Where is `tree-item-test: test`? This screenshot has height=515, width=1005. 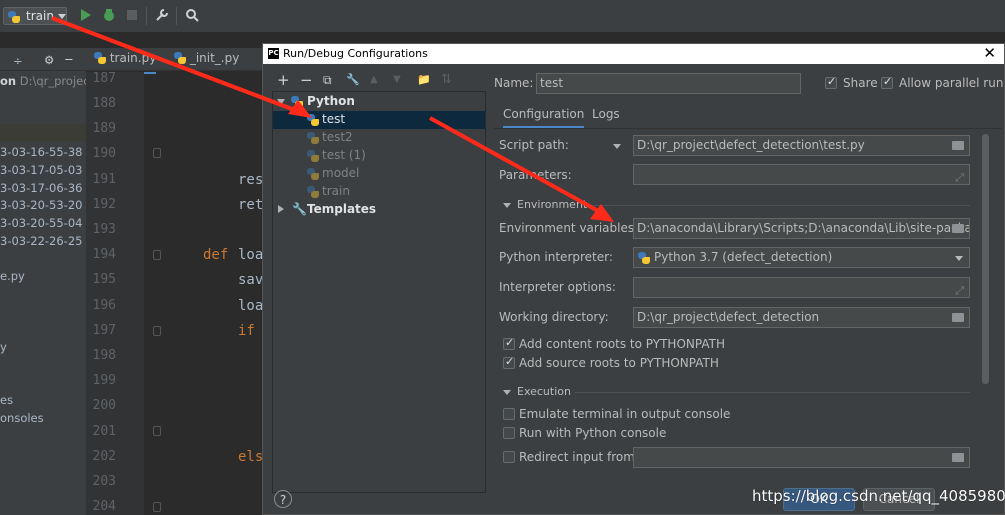 tree-item-test: test is located at coordinates (379, 120).